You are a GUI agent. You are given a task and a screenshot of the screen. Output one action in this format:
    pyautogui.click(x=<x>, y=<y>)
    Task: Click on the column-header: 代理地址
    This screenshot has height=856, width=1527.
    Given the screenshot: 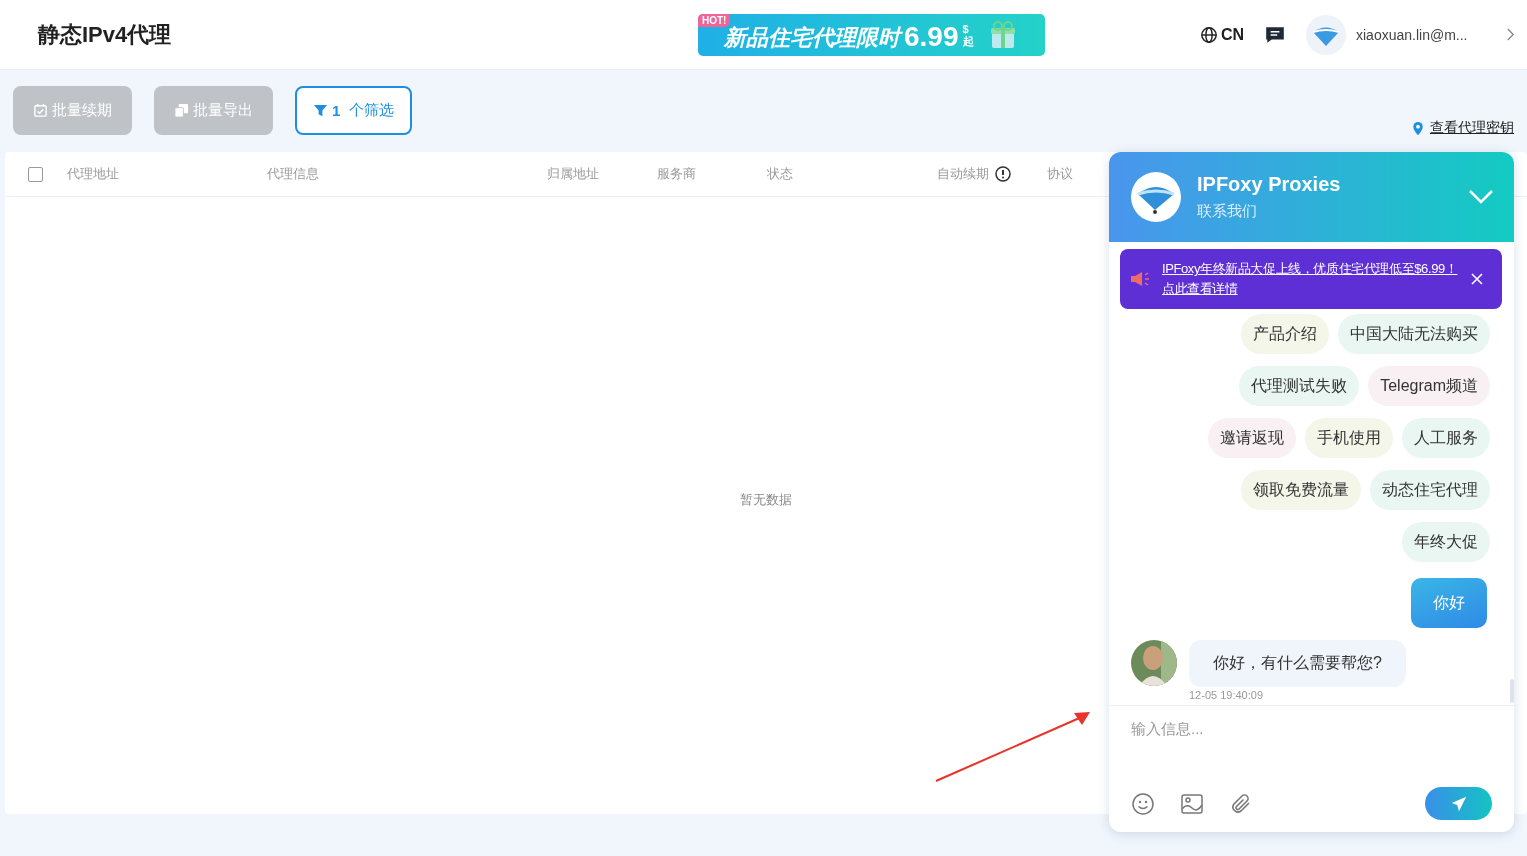 What is the action you would take?
    pyautogui.click(x=93, y=174)
    